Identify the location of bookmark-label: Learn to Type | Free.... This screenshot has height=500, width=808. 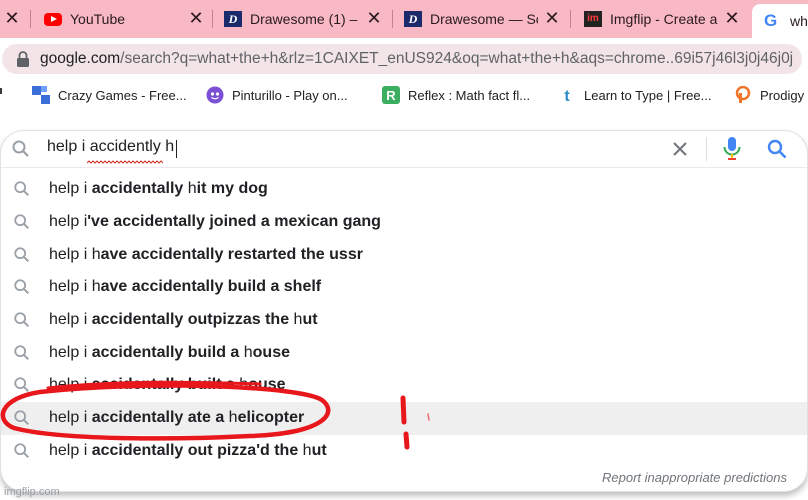
(648, 95).